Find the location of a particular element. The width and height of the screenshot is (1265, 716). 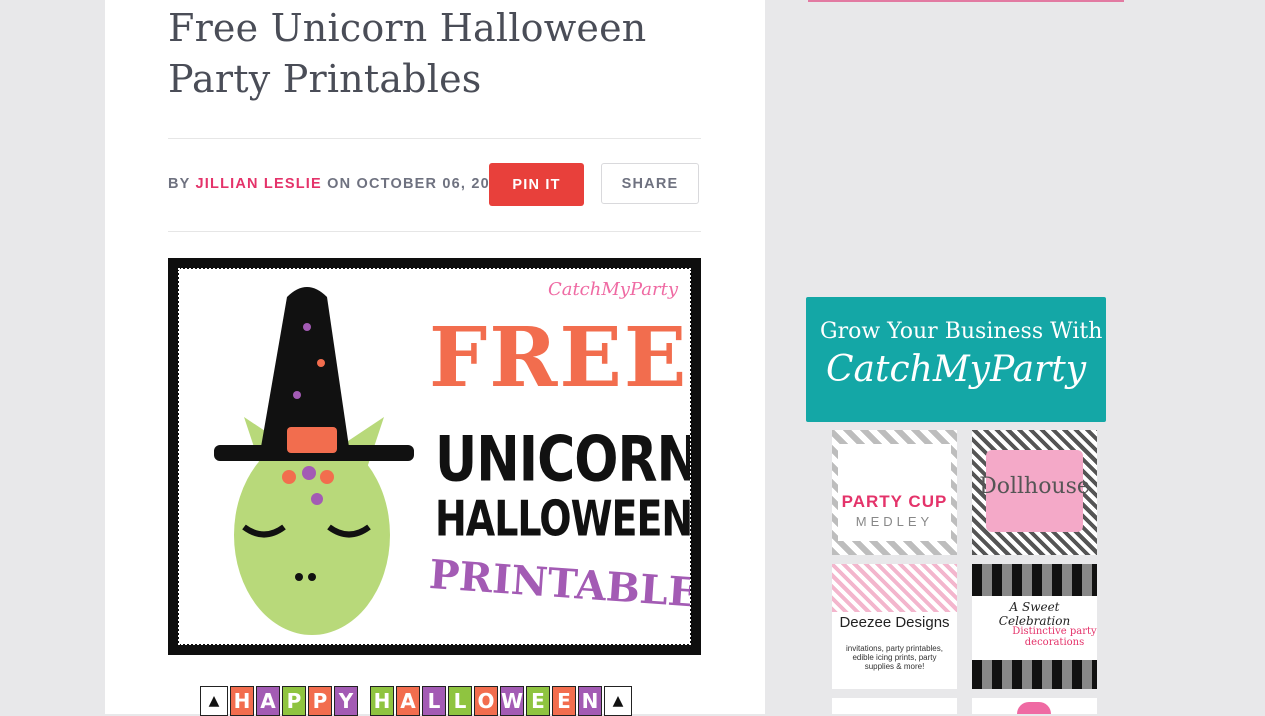

ad-partial-right is located at coordinates (1034, 706).